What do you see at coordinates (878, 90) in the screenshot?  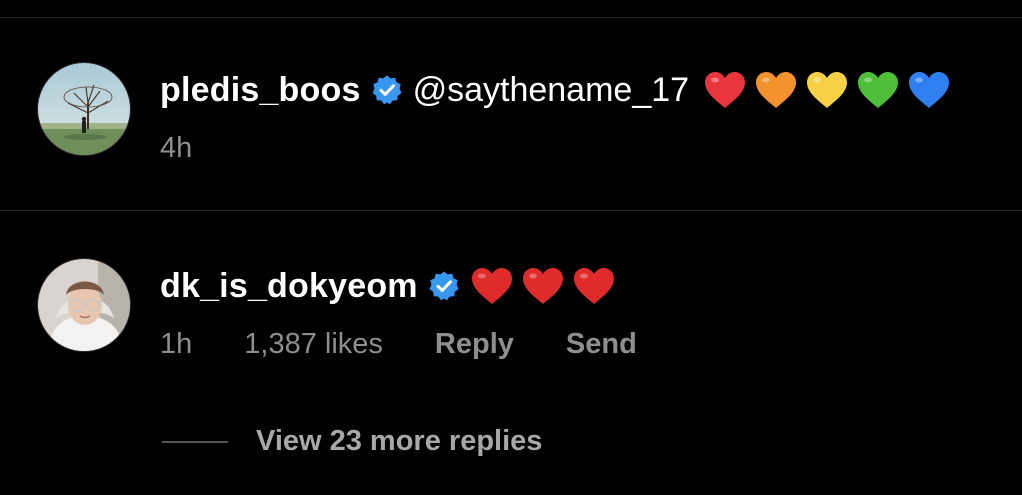 I see `green-heart-icon` at bounding box center [878, 90].